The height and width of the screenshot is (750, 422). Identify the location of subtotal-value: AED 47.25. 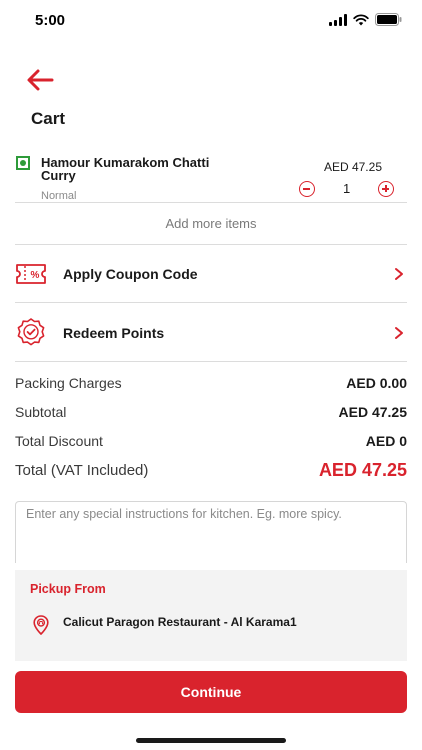
(372, 412).